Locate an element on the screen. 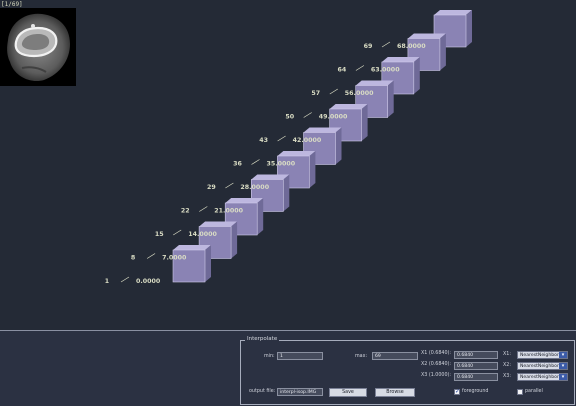 This screenshot has height=406, width=576. slice-position-label: 35.0000 is located at coordinates (281, 164).